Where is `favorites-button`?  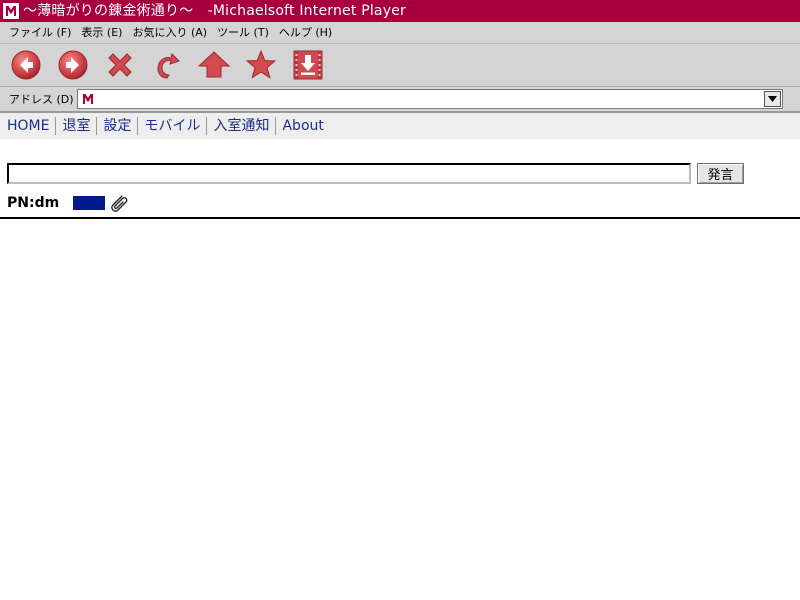 favorites-button is located at coordinates (261, 65).